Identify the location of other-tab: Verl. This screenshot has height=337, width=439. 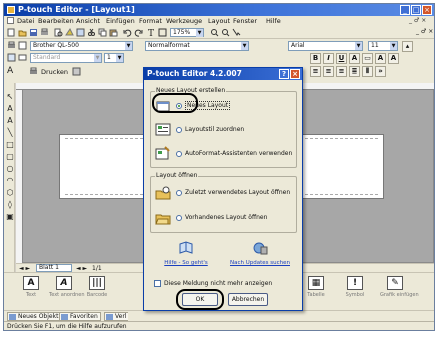
(116, 316).